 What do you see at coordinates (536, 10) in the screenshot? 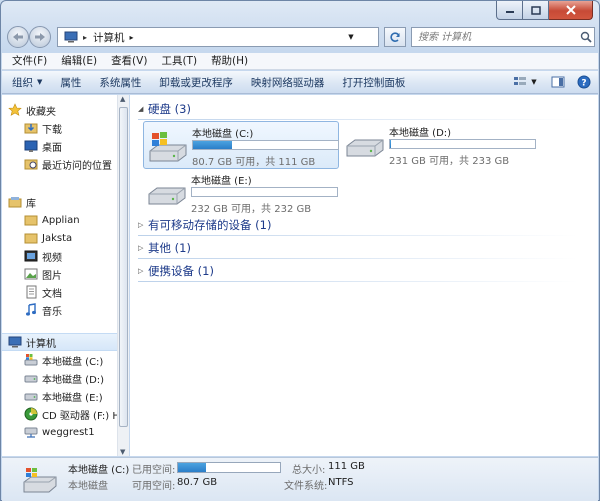
I see `maximize-button` at bounding box center [536, 10].